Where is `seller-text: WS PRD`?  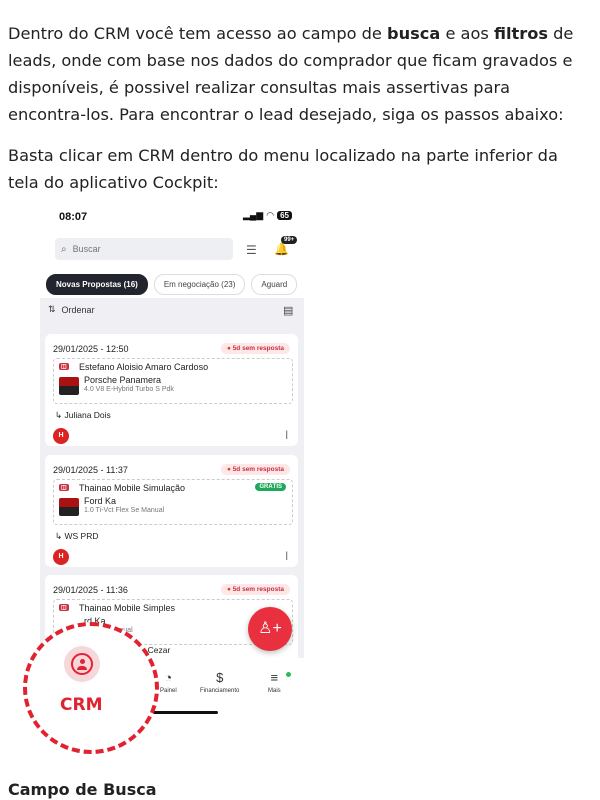 seller-text: WS PRD is located at coordinates (81, 536).